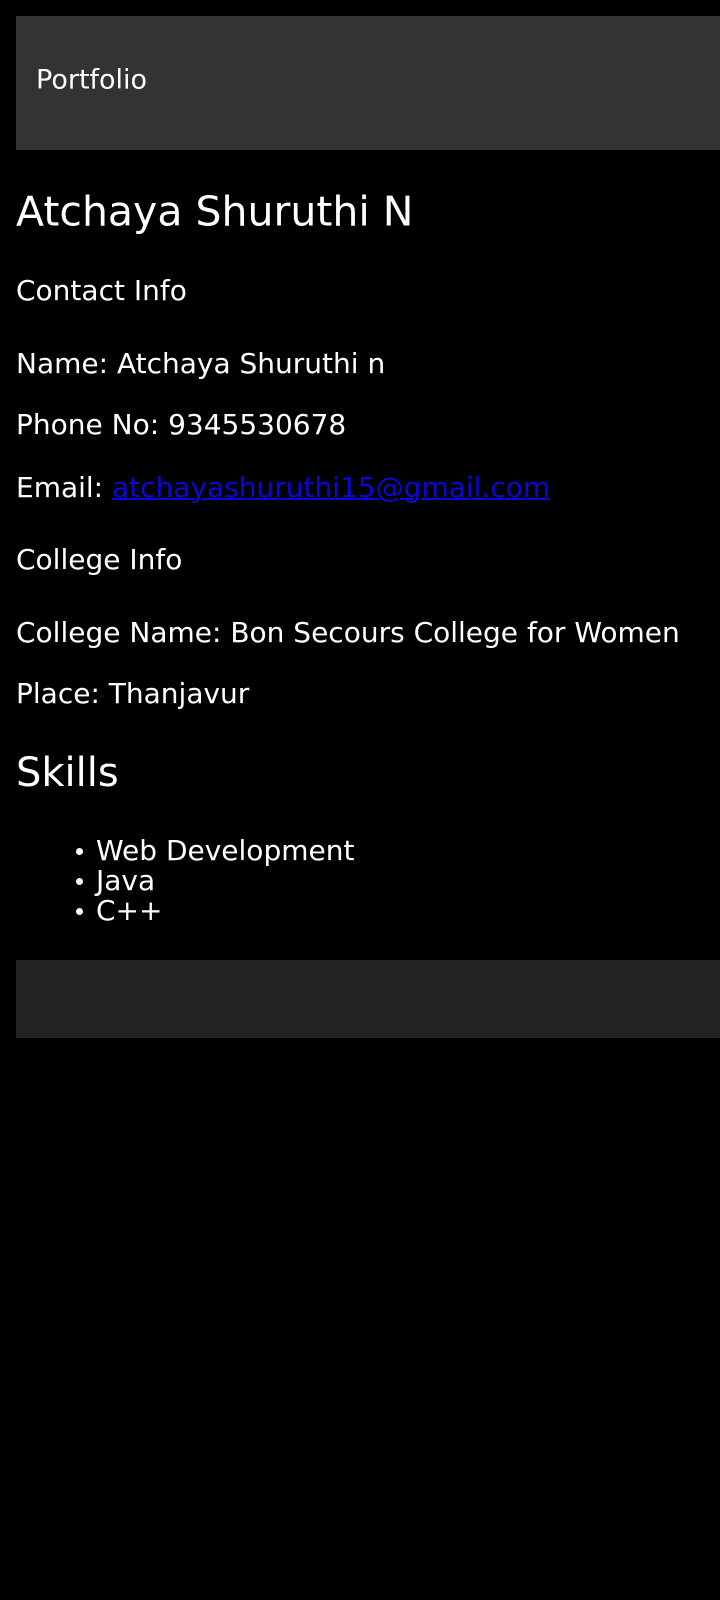 This screenshot has height=1600, width=720. I want to click on skill-item: Java, so click(215, 880).